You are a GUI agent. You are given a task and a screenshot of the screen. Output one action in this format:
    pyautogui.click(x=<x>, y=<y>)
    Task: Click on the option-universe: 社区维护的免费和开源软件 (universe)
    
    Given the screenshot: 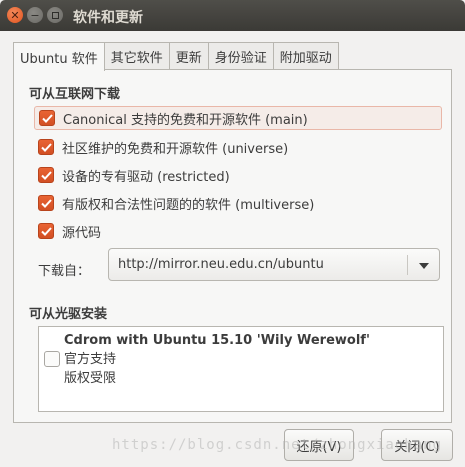 What is the action you would take?
    pyautogui.click(x=163, y=147)
    